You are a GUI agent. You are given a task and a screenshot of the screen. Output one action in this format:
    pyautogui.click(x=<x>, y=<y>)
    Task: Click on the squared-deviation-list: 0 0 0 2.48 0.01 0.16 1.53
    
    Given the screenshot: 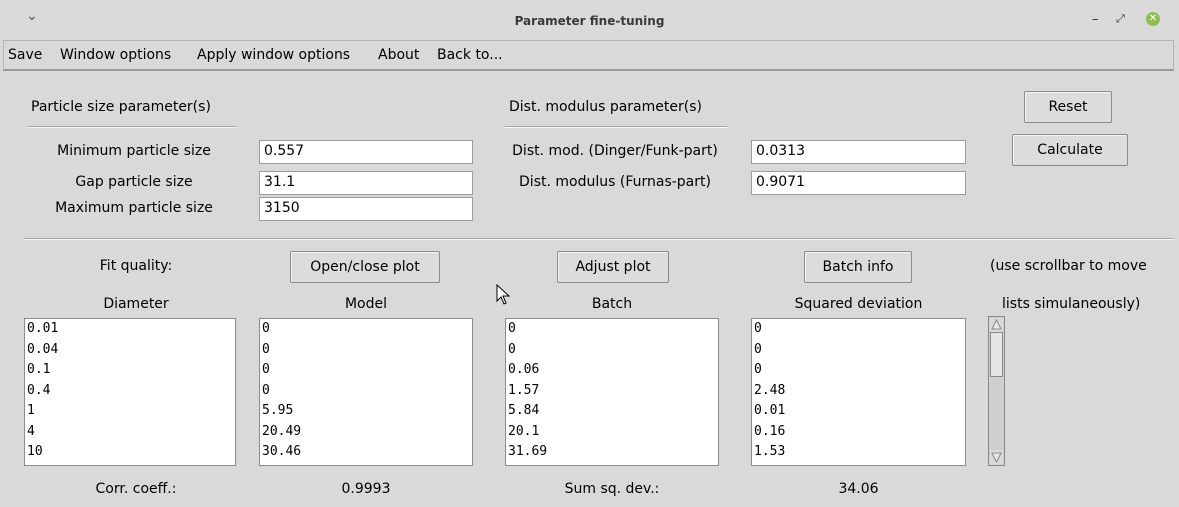 What is the action you would take?
    pyautogui.click(x=858, y=392)
    